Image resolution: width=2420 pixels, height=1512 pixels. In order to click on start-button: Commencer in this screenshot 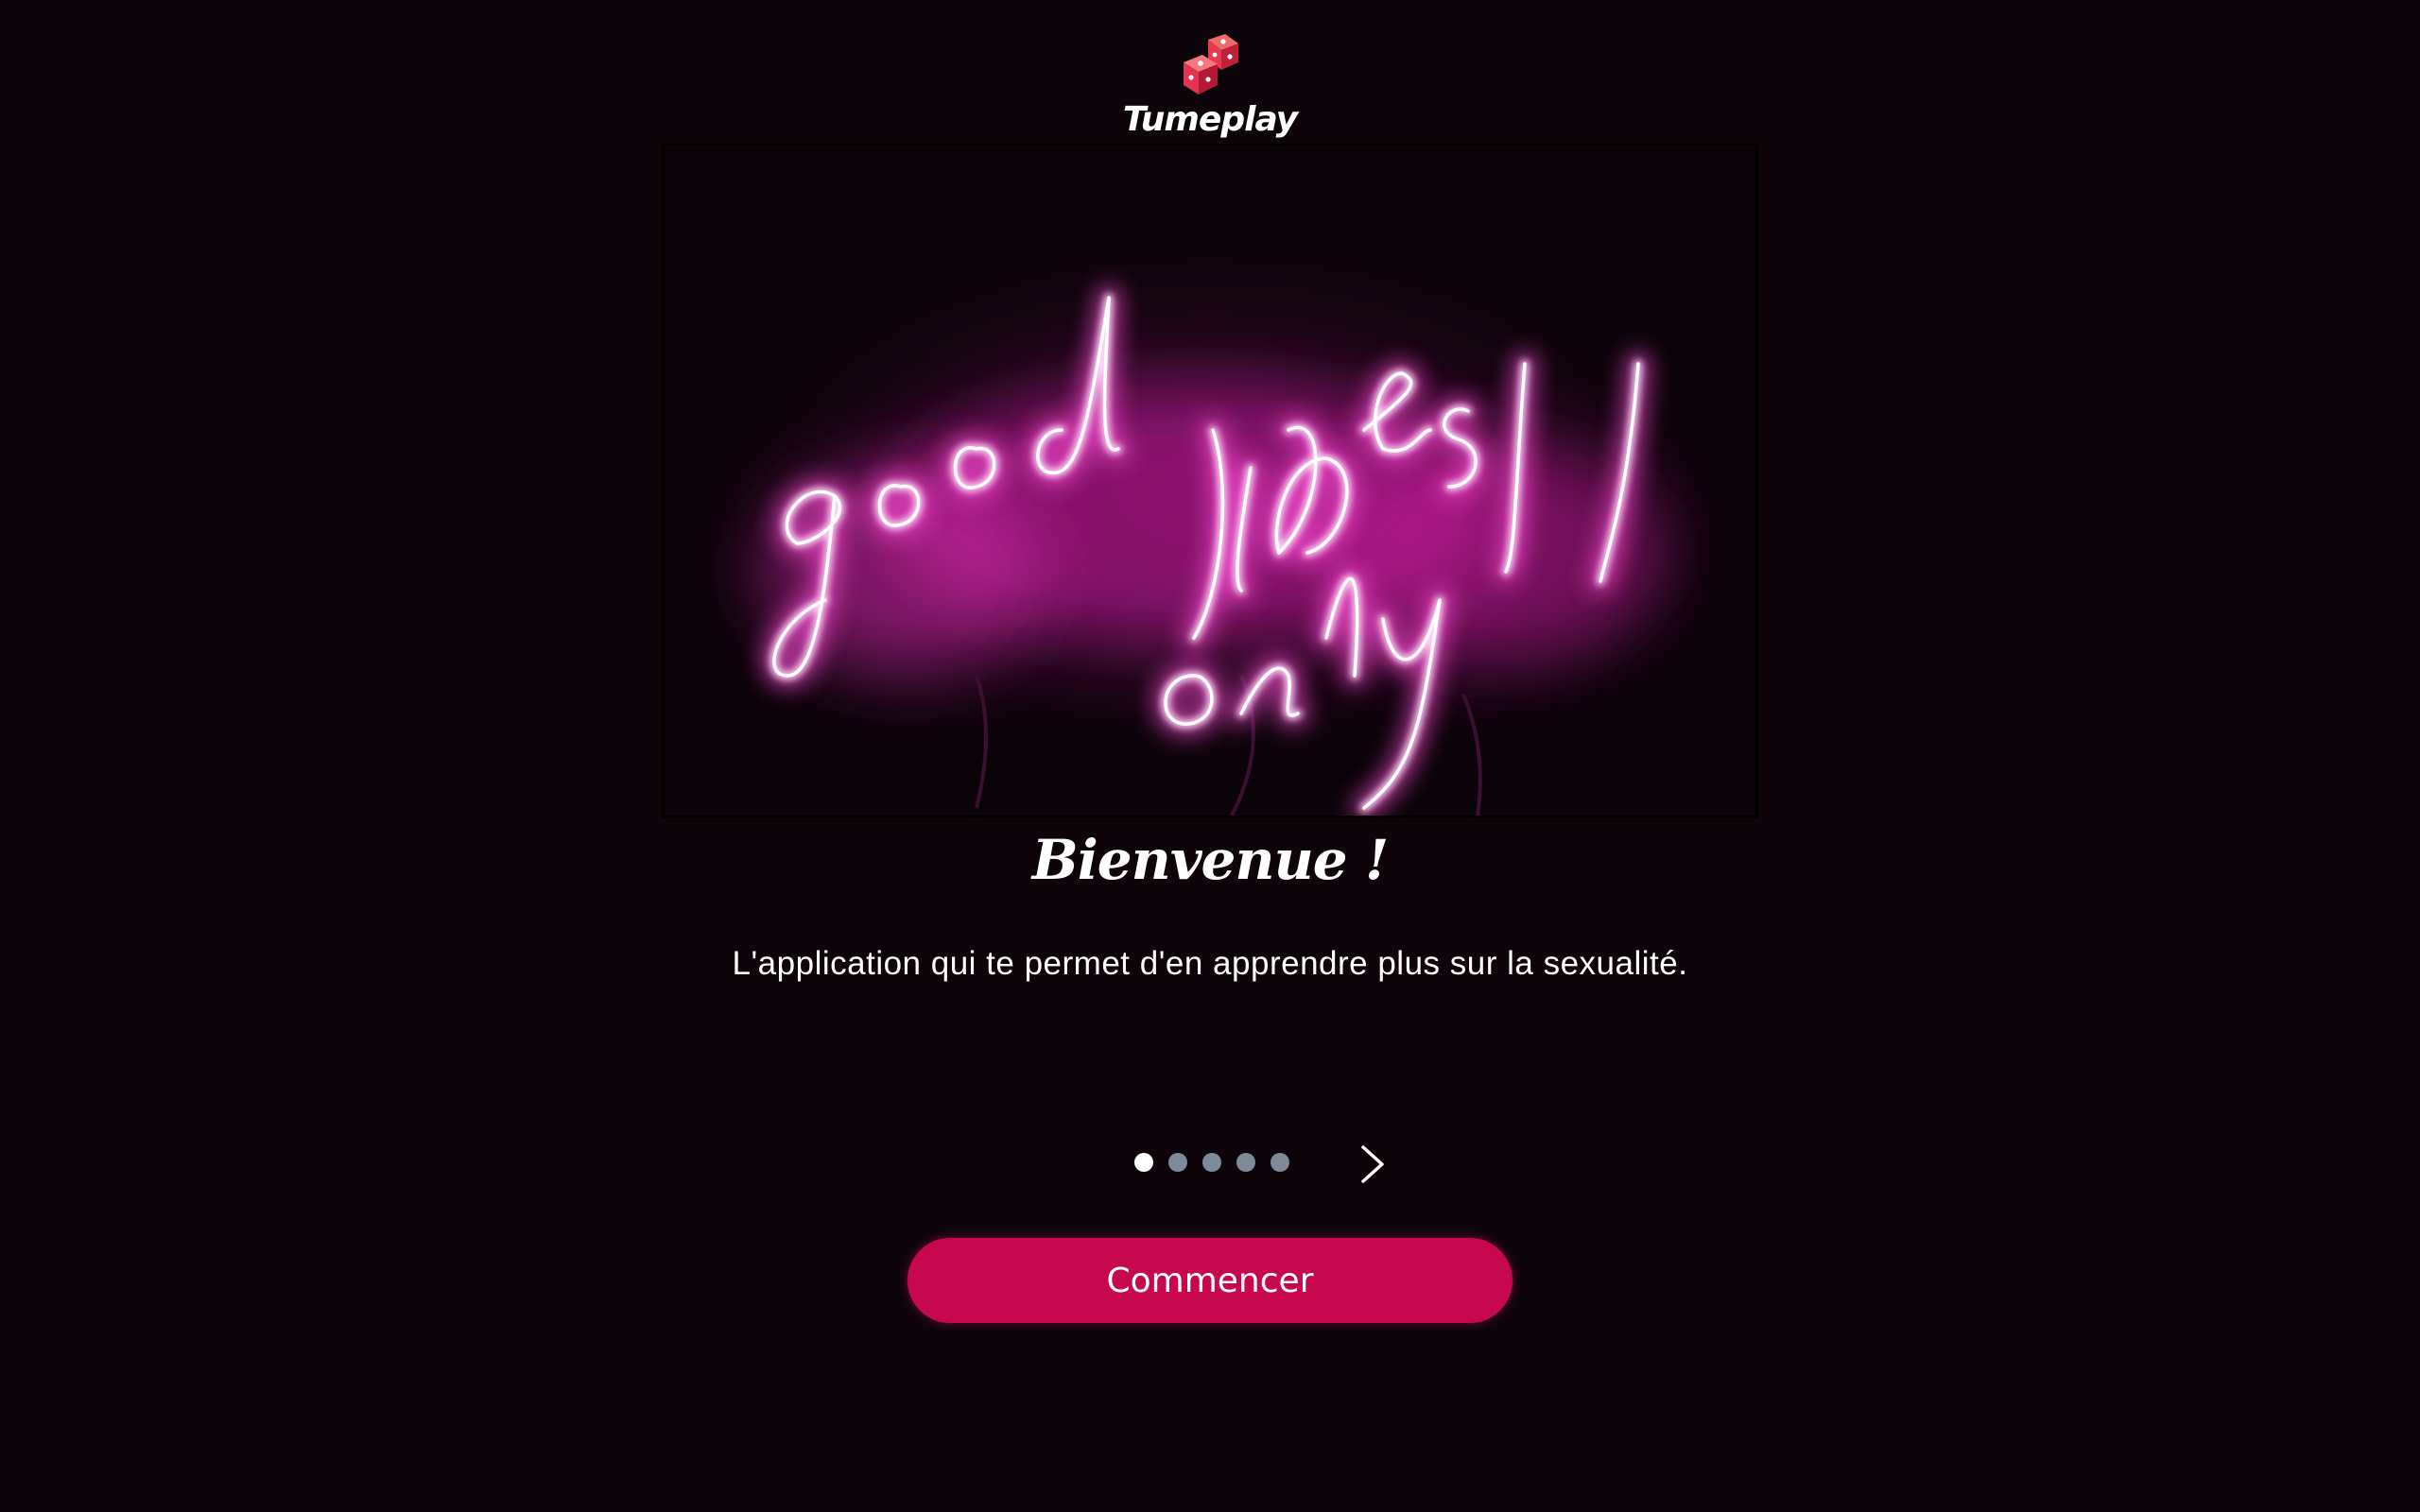, I will do `click(1210, 1280)`.